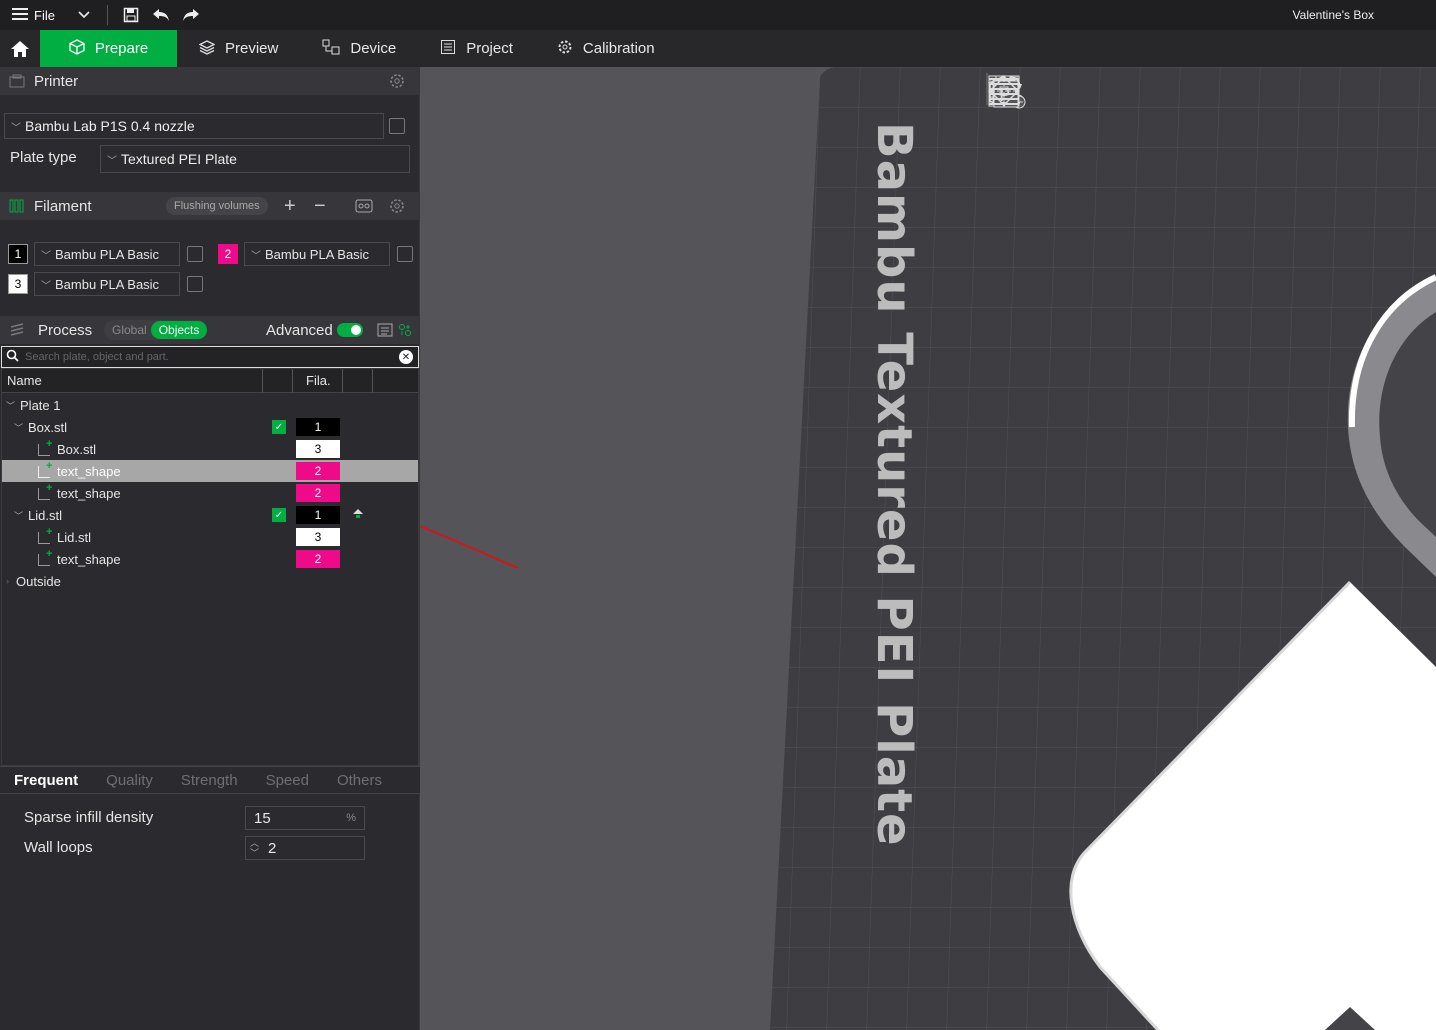  What do you see at coordinates (210, 81) in the screenshot?
I see `printer-section-header: Printer` at bounding box center [210, 81].